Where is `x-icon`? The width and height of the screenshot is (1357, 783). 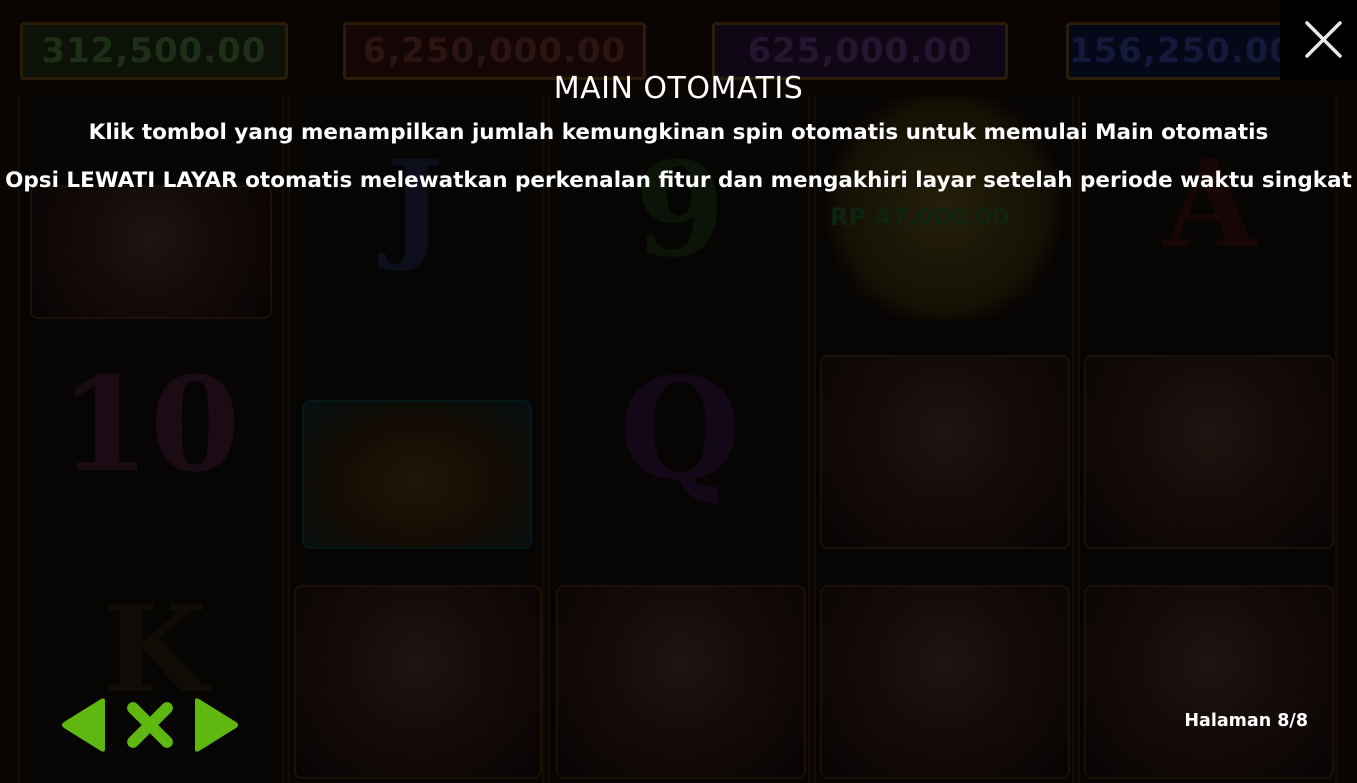
x-icon is located at coordinates (150, 725).